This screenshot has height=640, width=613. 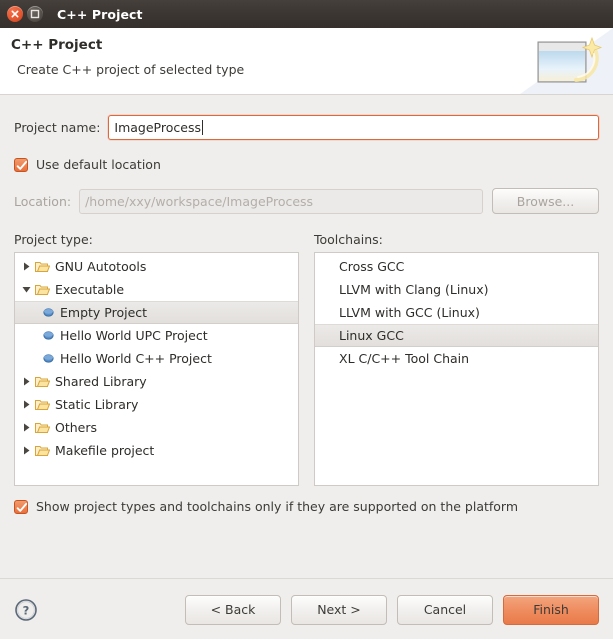 What do you see at coordinates (156, 381) in the screenshot?
I see `project-type-item: Shared Library` at bounding box center [156, 381].